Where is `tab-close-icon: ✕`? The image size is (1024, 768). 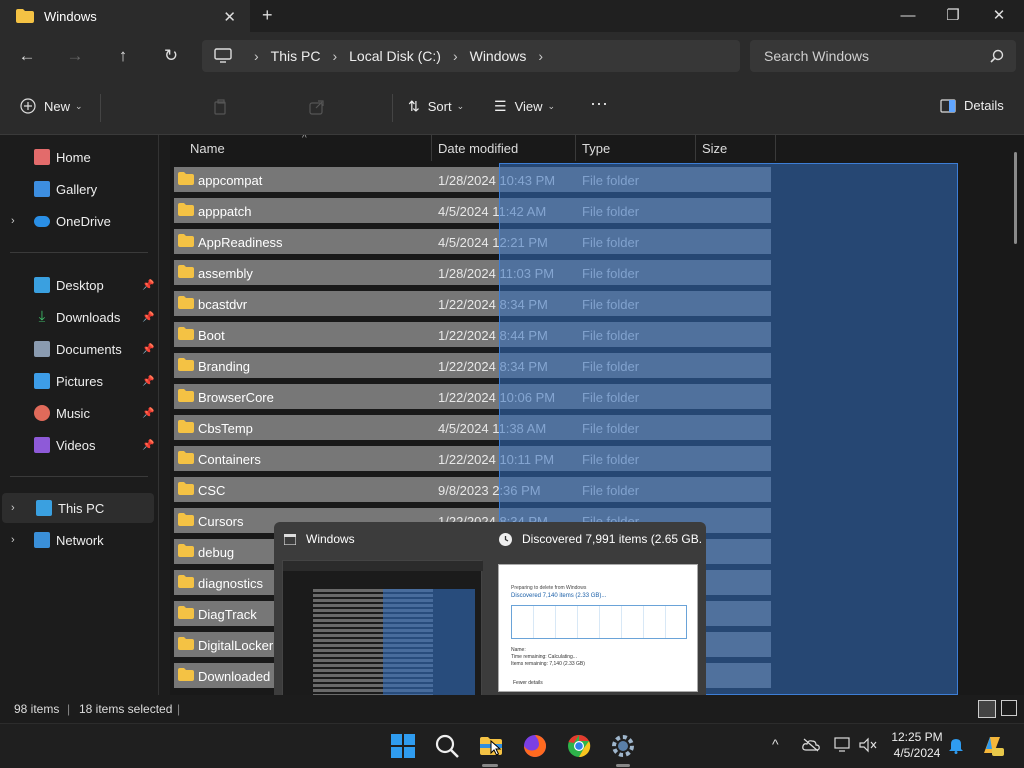
tab-close-icon: ✕ is located at coordinates (229, 17).